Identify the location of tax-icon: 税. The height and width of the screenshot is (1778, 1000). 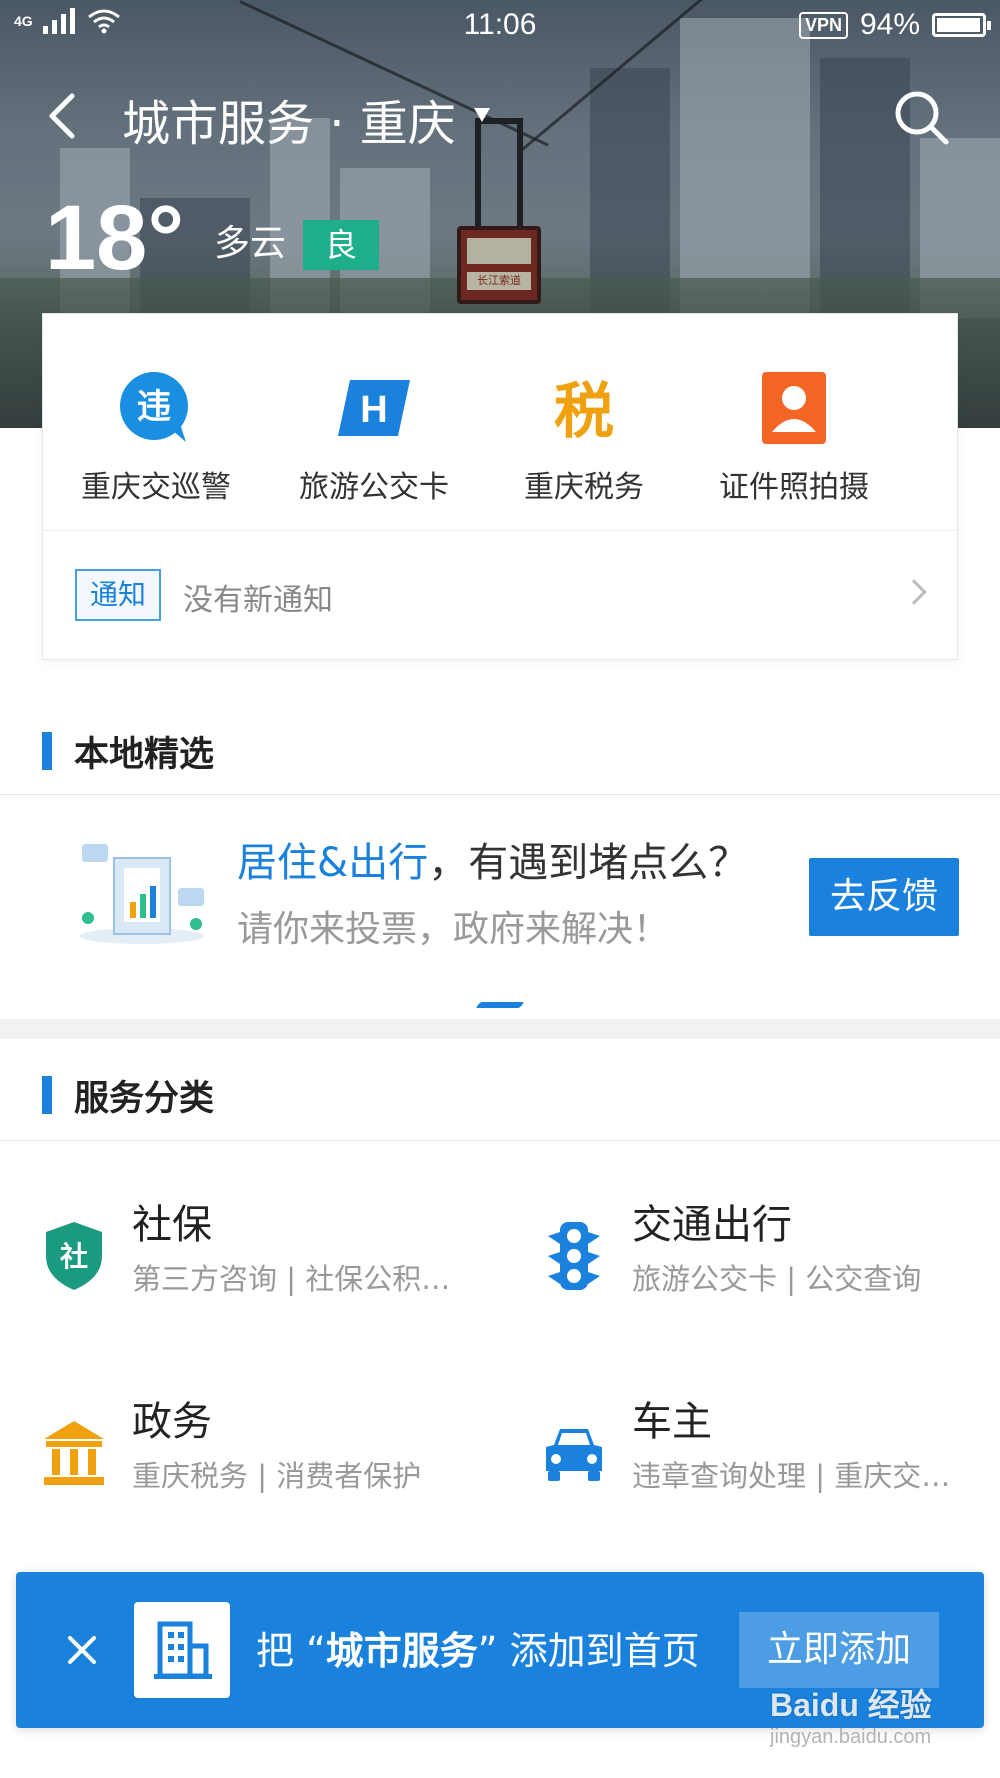
(584, 411).